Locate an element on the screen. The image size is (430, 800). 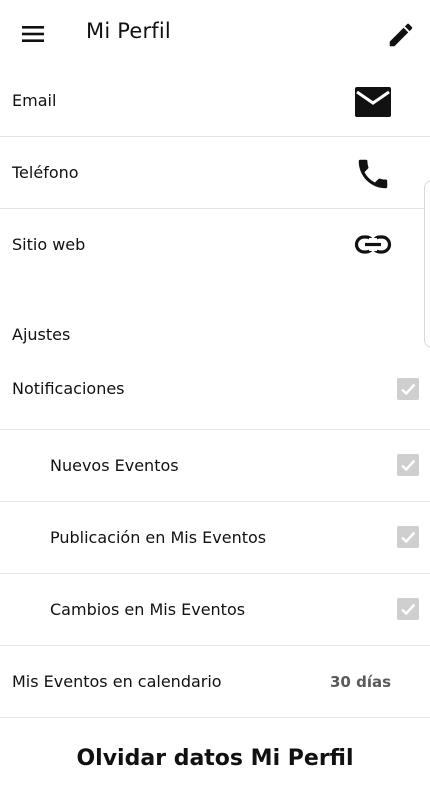
page-title: Mi Perfil is located at coordinates (128, 31).